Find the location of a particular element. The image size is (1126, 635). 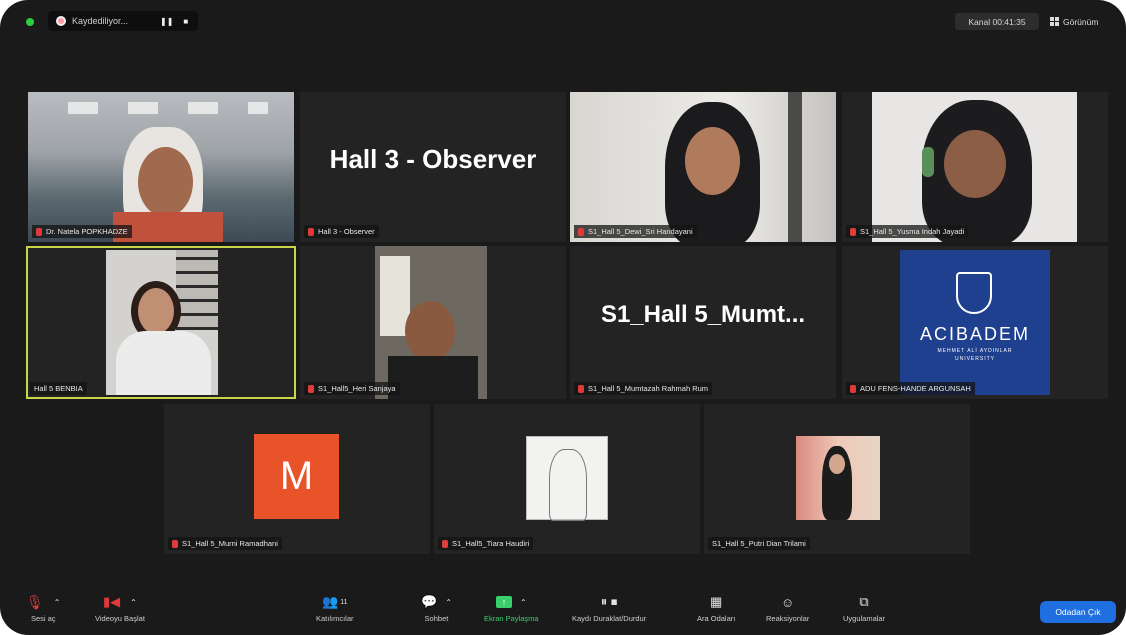

participant-tile: M S1_Hall 5_Murni Ramadhani is located at coordinates (297, 479).